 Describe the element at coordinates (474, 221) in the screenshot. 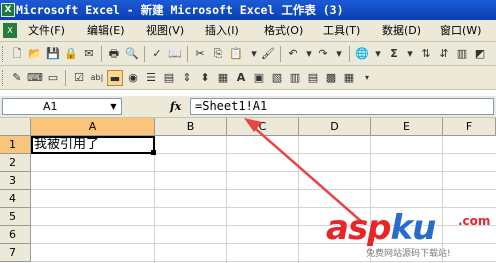

I see `watermark-tld: .com` at that location.